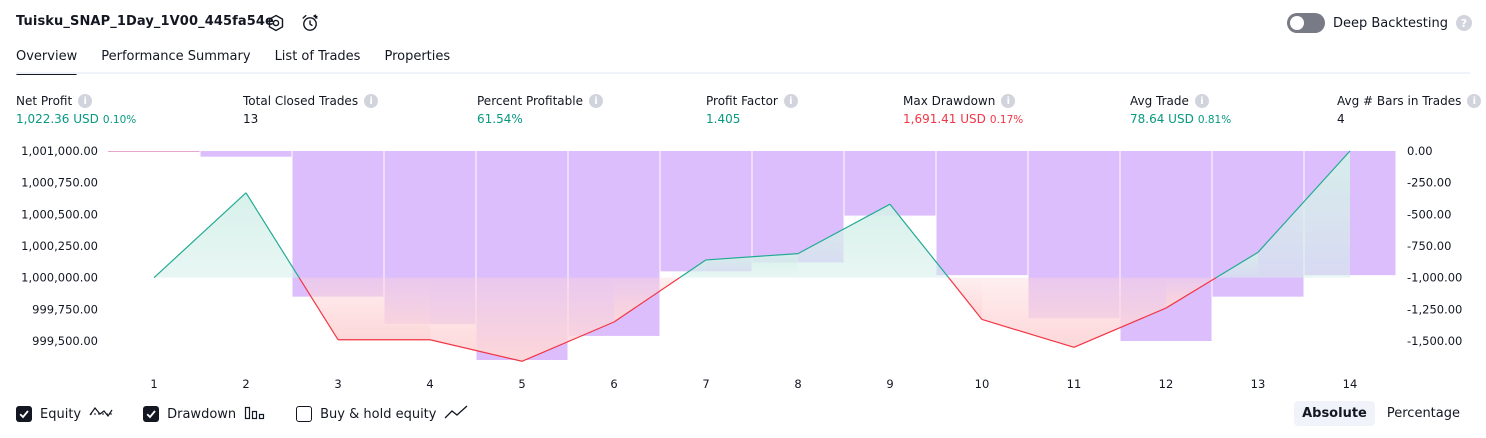  Describe the element at coordinates (1420, 151) in the screenshot. I see `right-axis-tick-label: 0.00` at that location.